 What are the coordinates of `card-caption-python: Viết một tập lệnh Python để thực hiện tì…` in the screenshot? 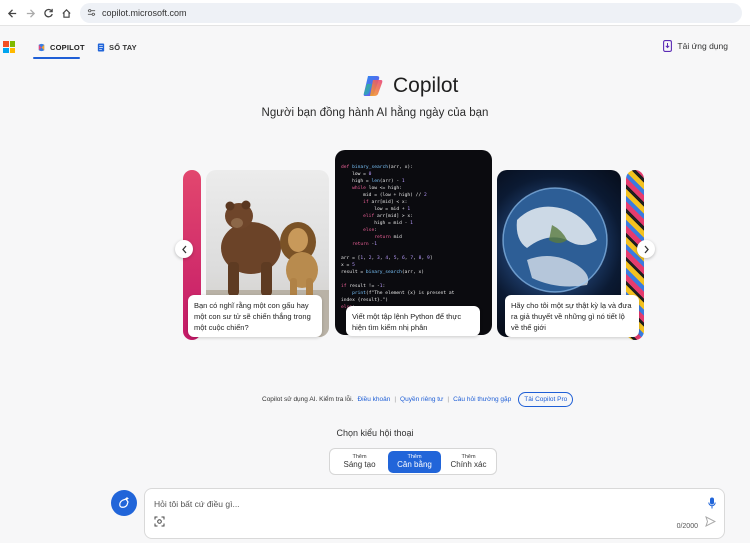 It's located at (413, 321).